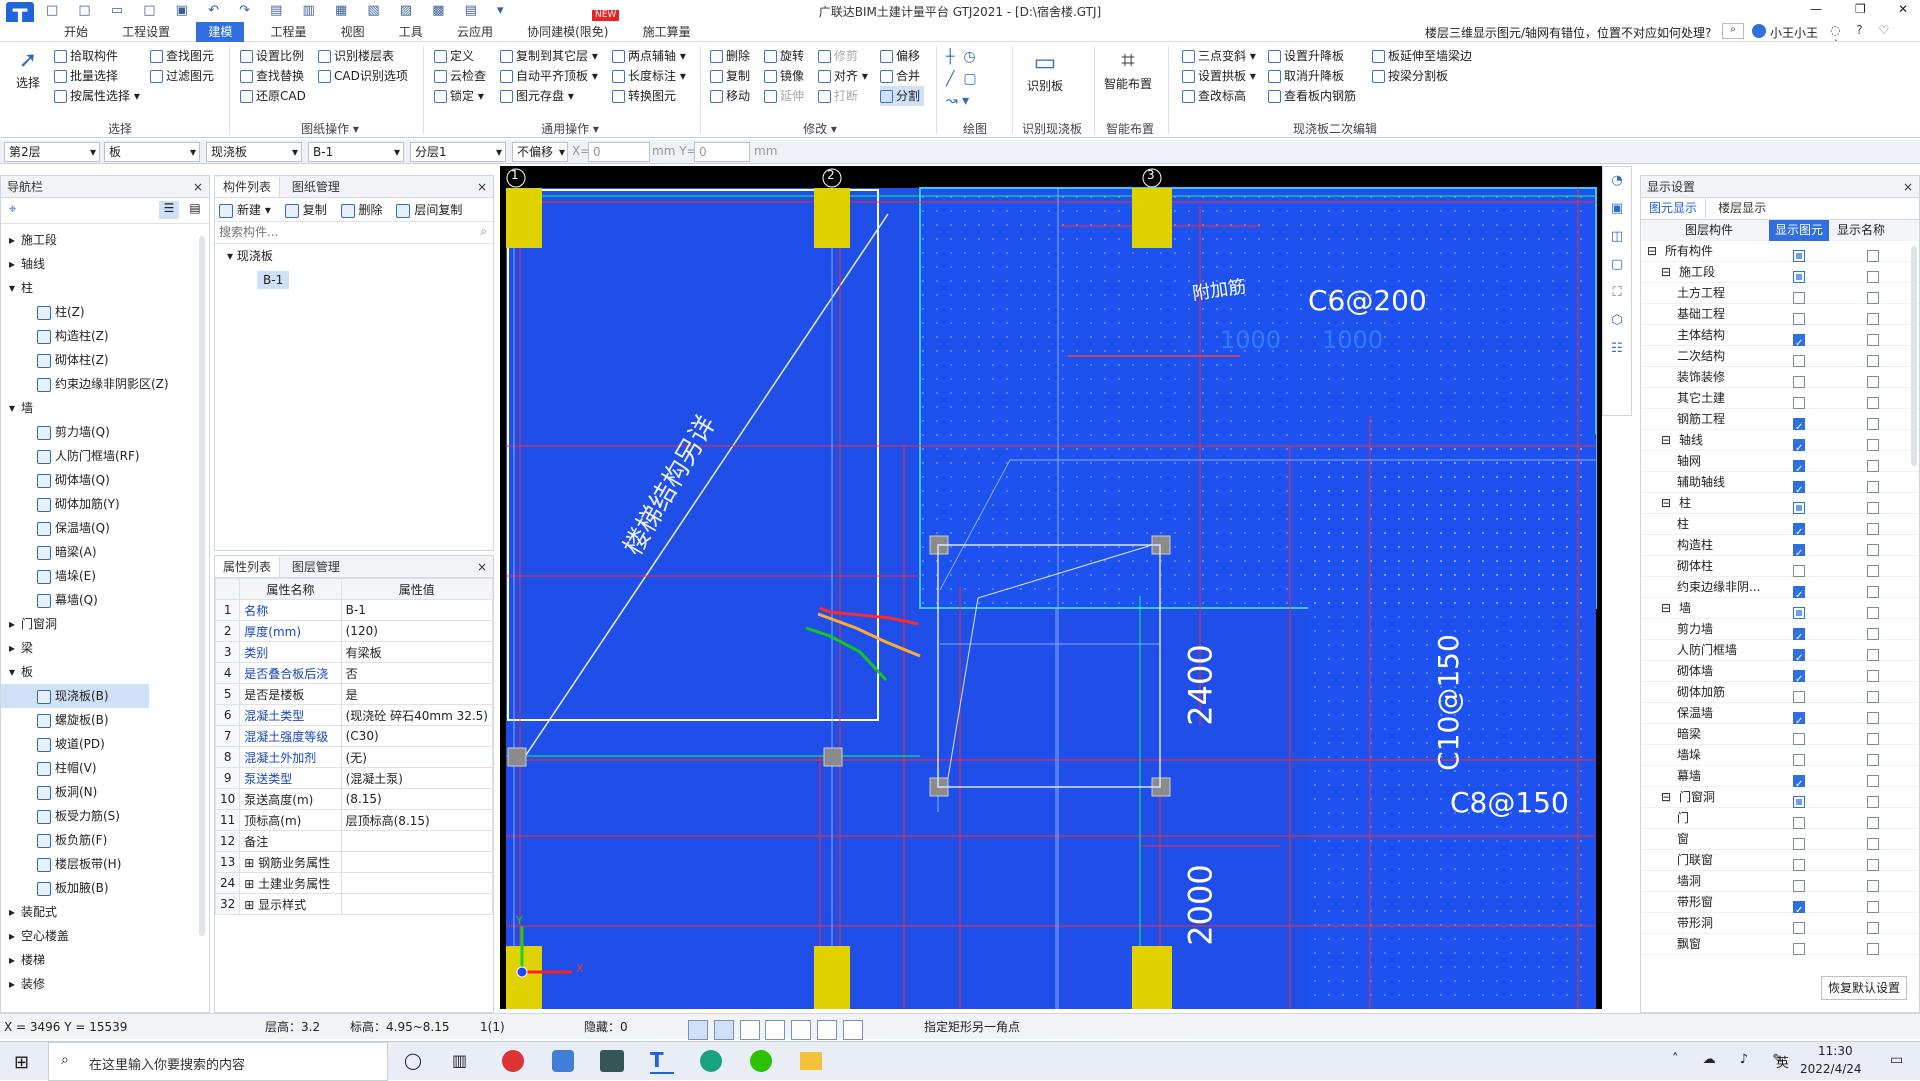 Image resolution: width=1920 pixels, height=1081 pixels. What do you see at coordinates (961, 79) in the screenshot?
I see `draw-tools: ┼ ◷ ╱ ▢ ↝ ▾` at bounding box center [961, 79].